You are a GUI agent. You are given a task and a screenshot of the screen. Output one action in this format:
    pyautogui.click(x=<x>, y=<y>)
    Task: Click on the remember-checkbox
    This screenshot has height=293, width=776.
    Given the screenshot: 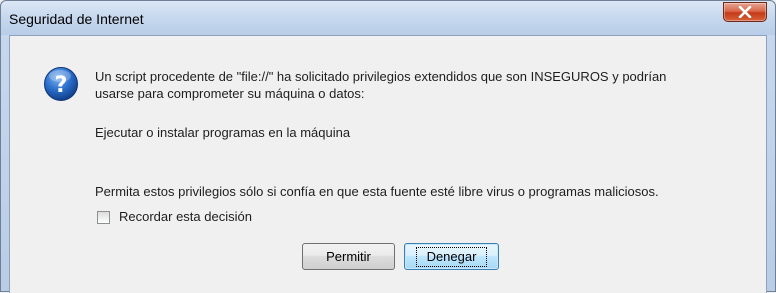 What is the action you would take?
    pyautogui.click(x=103, y=217)
    